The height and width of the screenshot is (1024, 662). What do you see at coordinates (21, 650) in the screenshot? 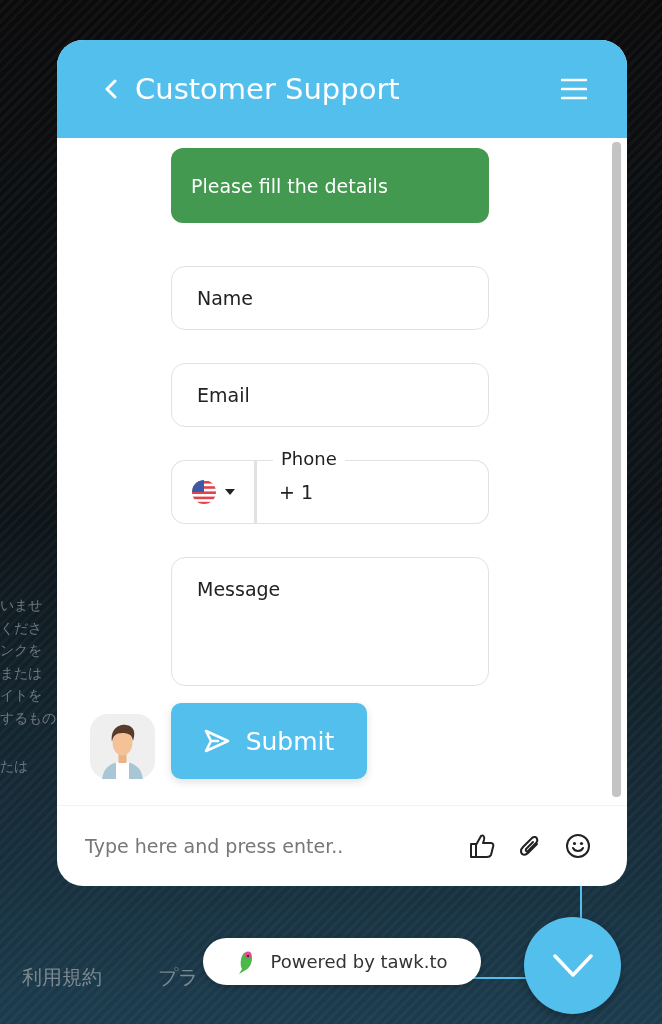
I see `background-text: ンクを` at bounding box center [21, 650].